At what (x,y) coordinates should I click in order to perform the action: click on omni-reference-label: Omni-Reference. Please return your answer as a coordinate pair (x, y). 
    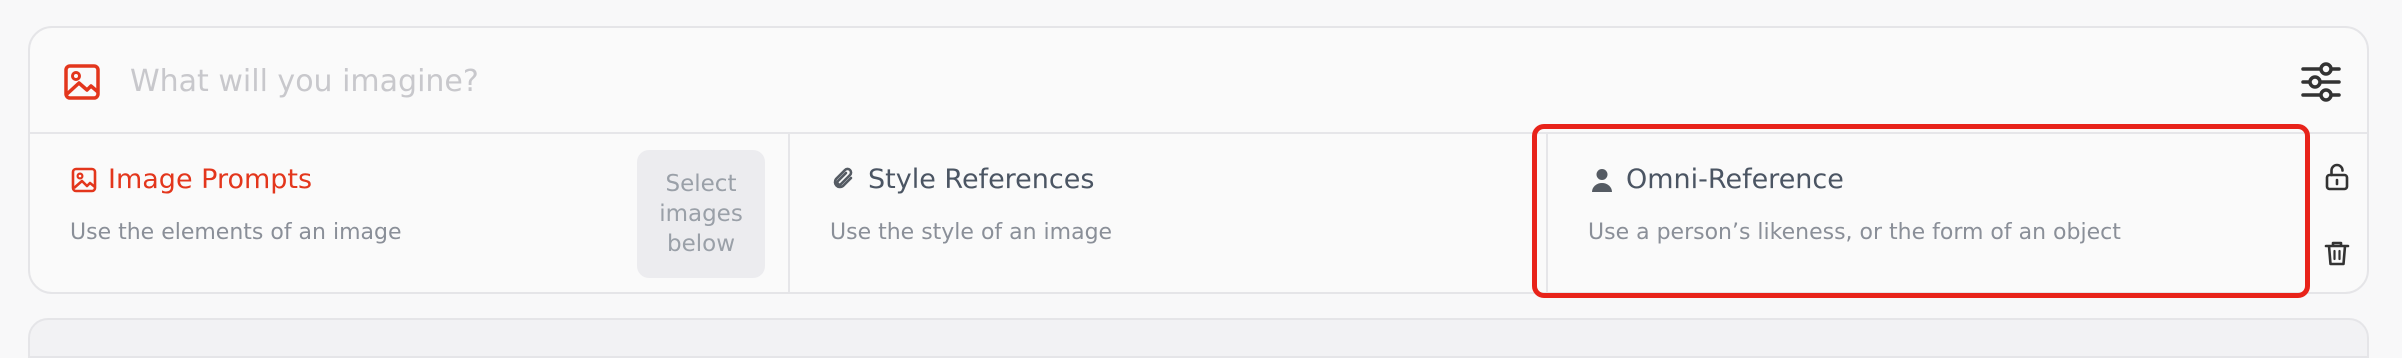
    Looking at the image, I should click on (1735, 179).